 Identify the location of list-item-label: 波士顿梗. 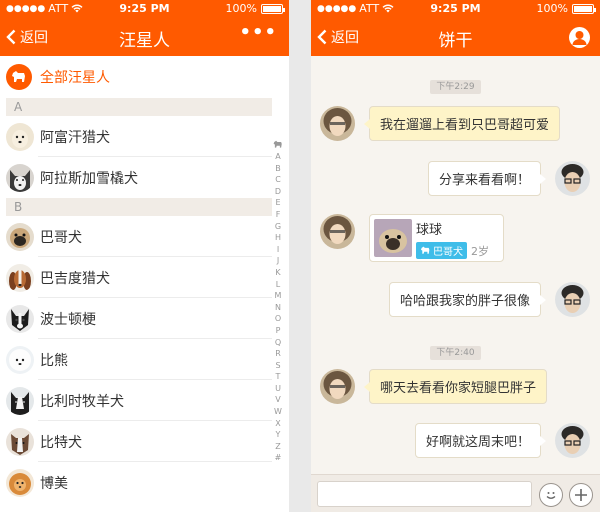
(68, 319).